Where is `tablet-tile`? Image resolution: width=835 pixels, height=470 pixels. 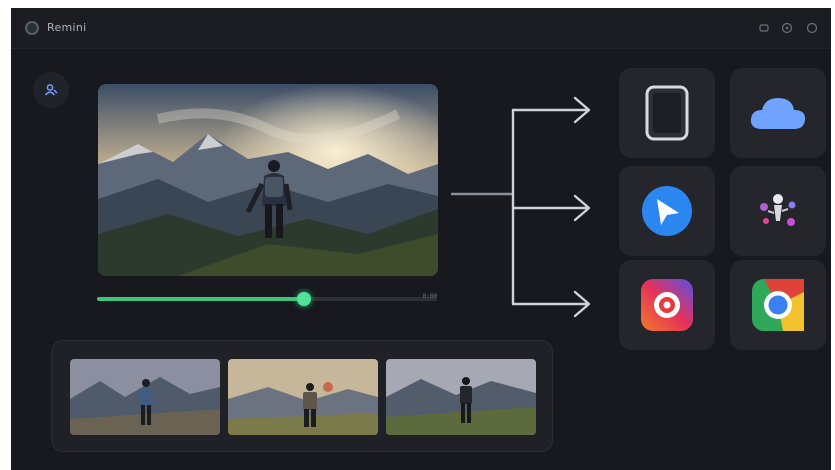 tablet-tile is located at coordinates (667, 113).